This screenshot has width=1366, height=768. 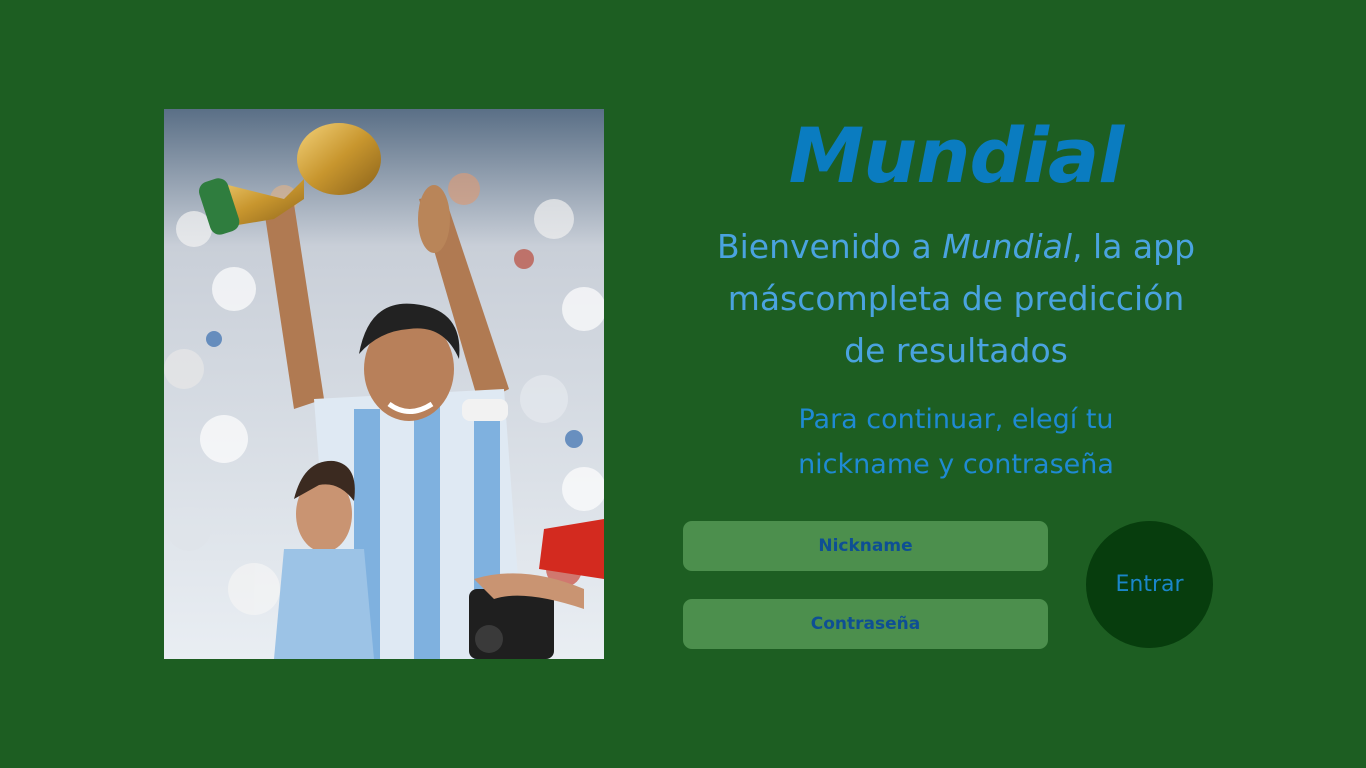 What do you see at coordinates (829, 246) in the screenshot?
I see `welcome-prefix: Bienvenido a` at bounding box center [829, 246].